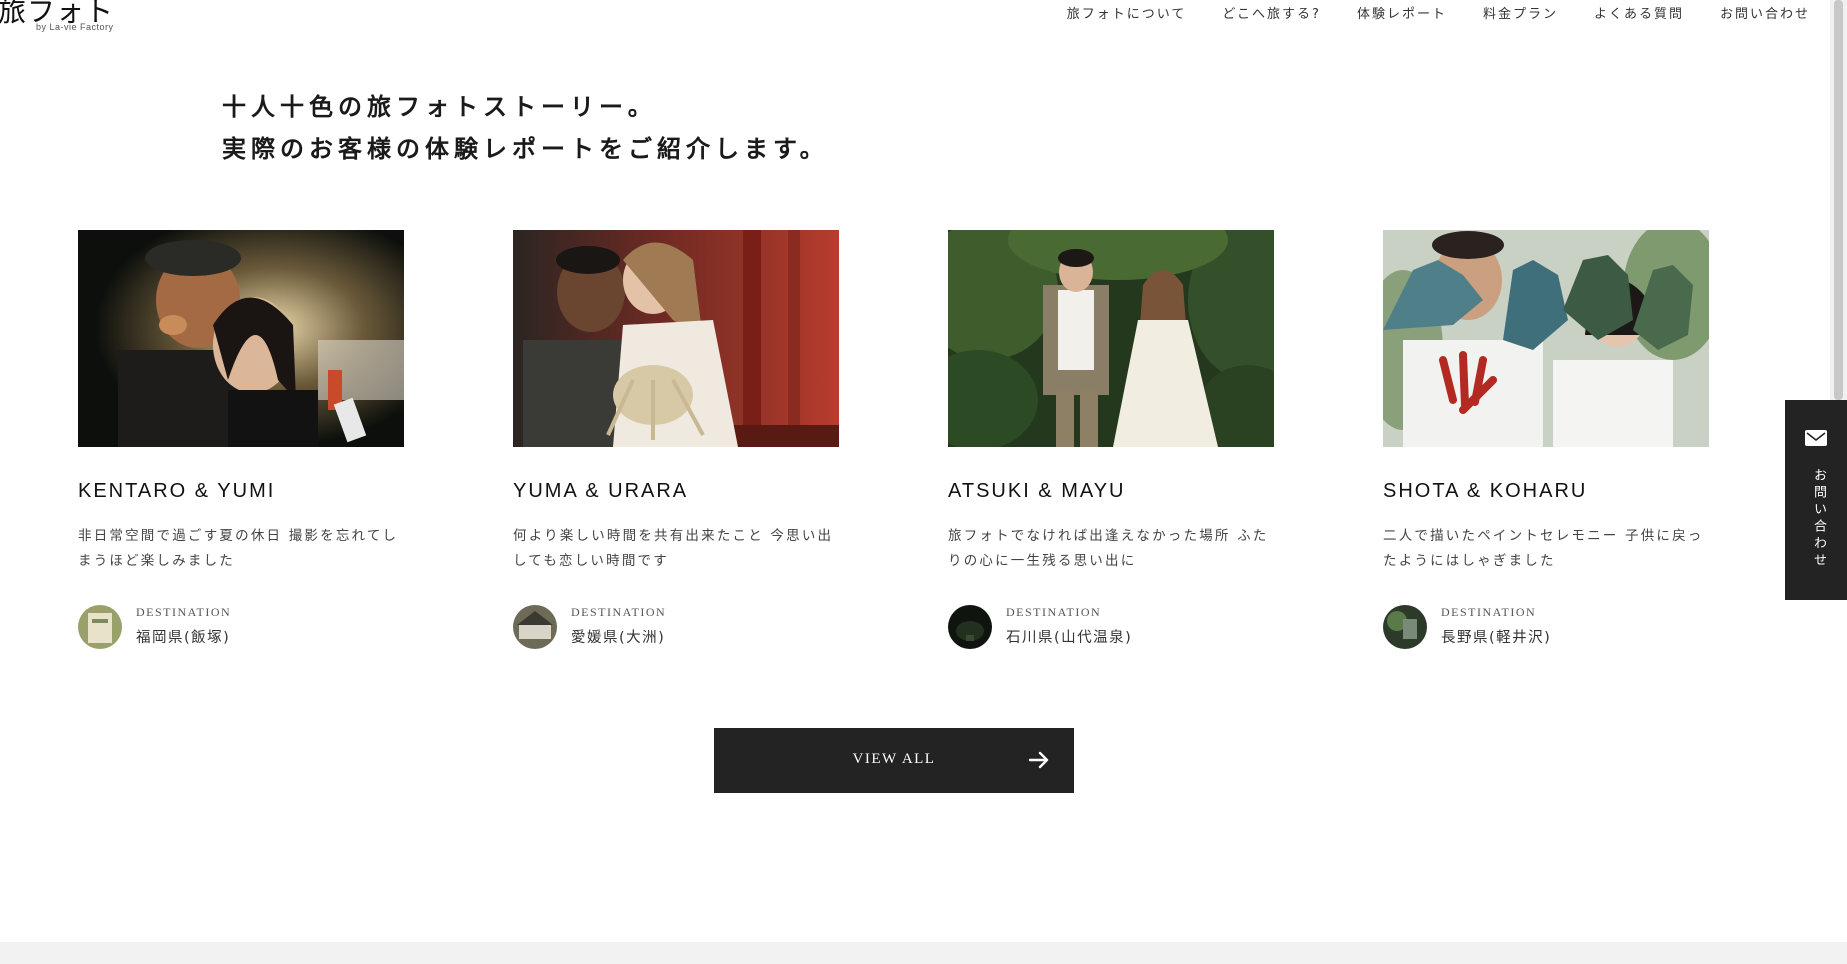 The width and height of the screenshot is (1847, 964). What do you see at coordinates (601, 491) in the screenshot?
I see `report-title: YUMA & URARA` at bounding box center [601, 491].